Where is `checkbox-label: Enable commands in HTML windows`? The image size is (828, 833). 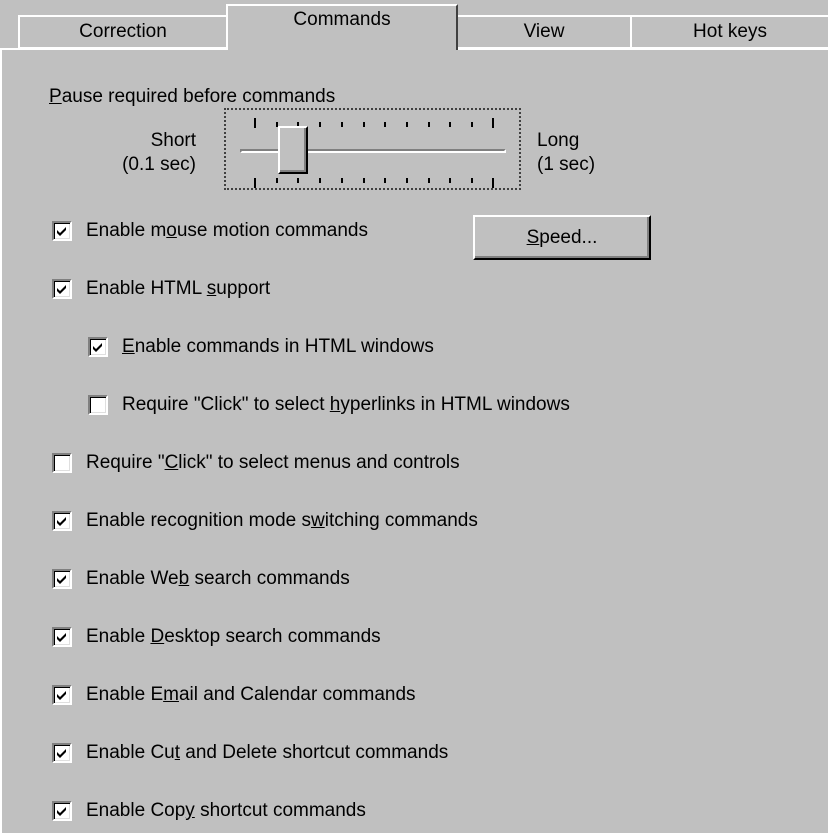 checkbox-label: Enable commands in HTML windows is located at coordinates (278, 346).